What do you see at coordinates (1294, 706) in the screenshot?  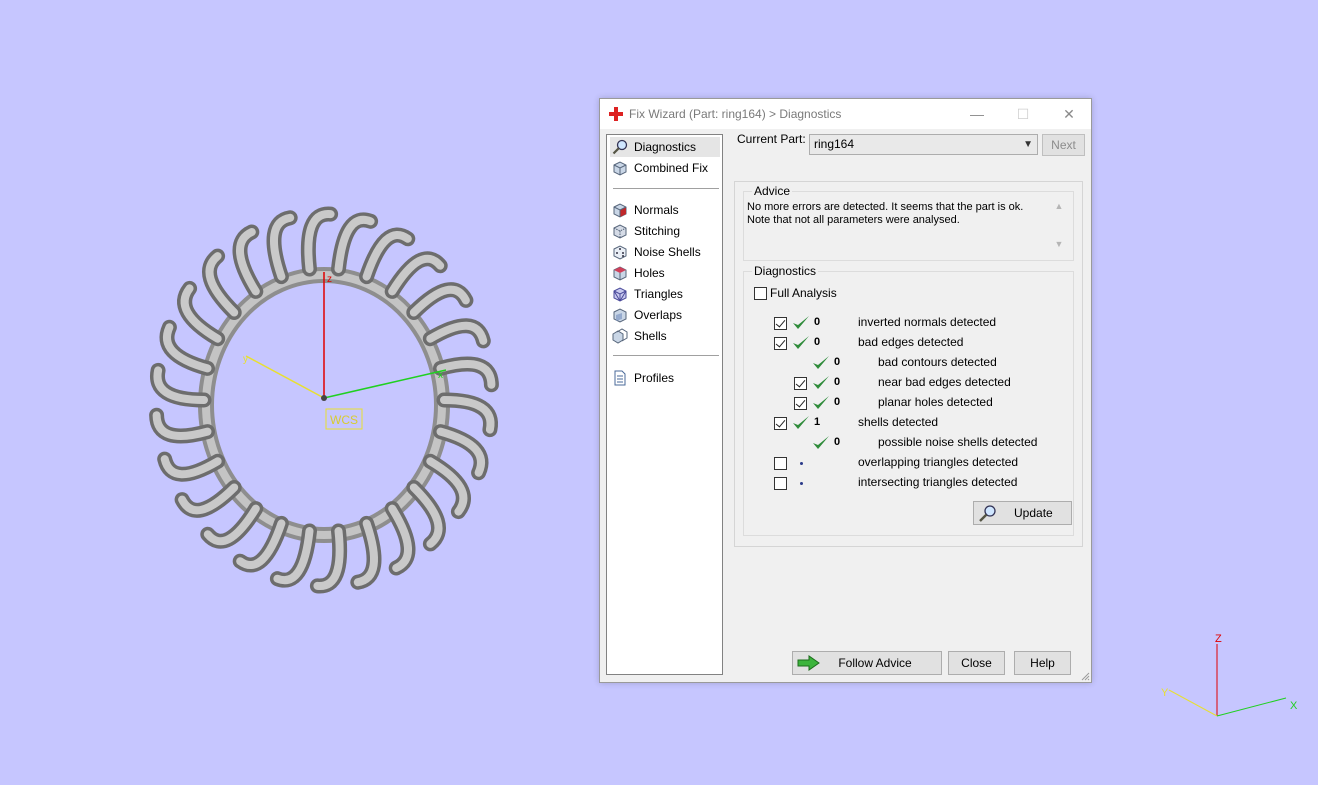 I see `corner-axis-x-label: X` at bounding box center [1294, 706].